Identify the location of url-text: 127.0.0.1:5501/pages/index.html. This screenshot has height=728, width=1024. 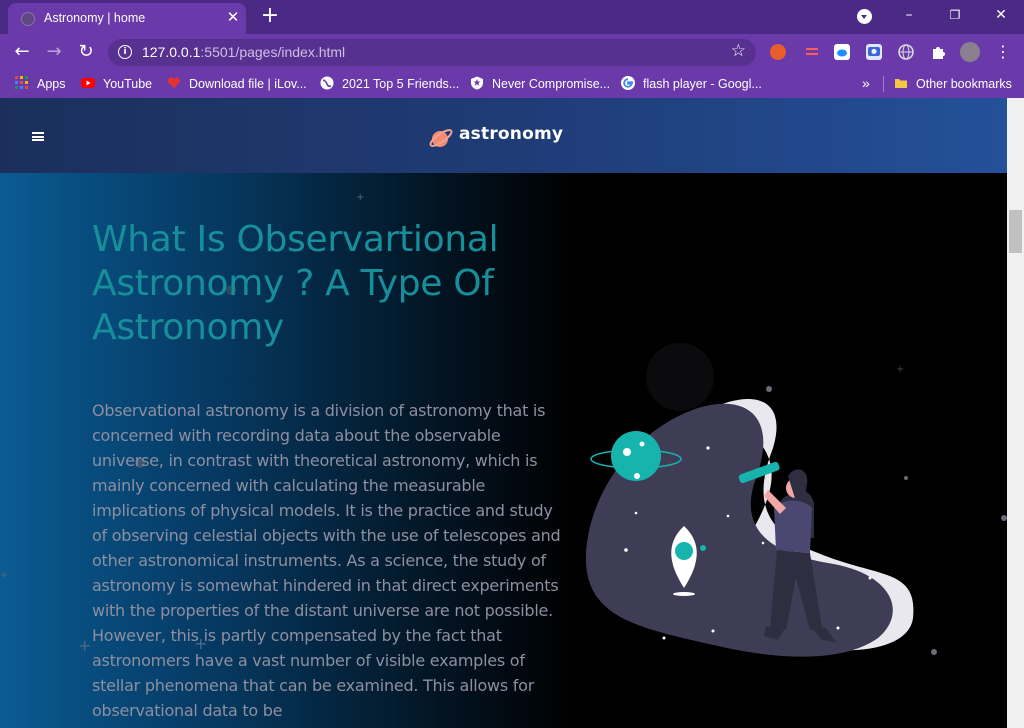
(243, 52).